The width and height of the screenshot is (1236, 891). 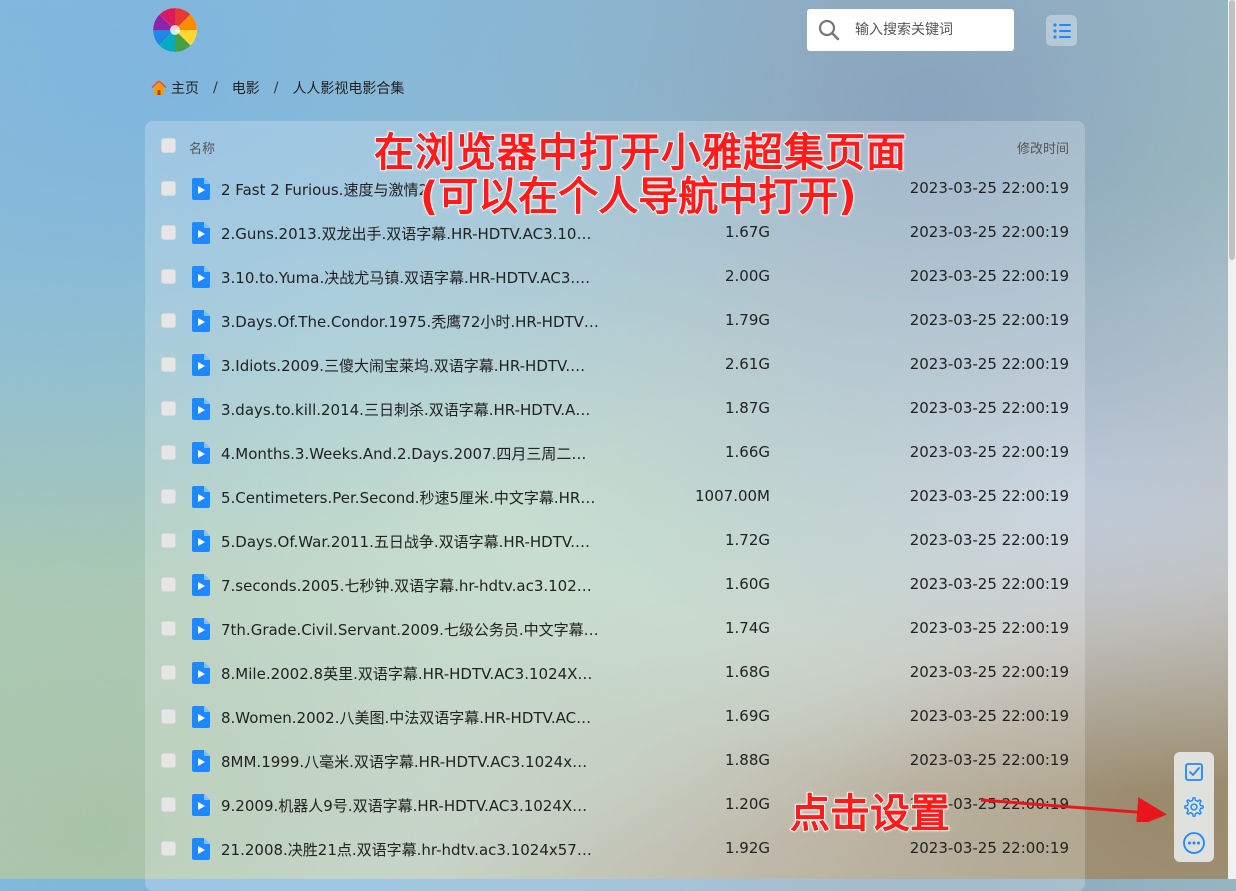 I want to click on file-size: 1.74G, so click(x=747, y=628).